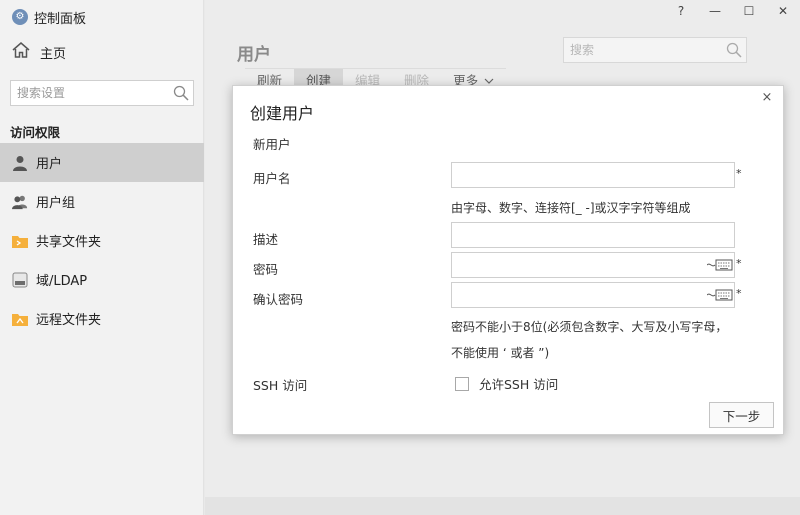  I want to click on user-search, so click(655, 50).